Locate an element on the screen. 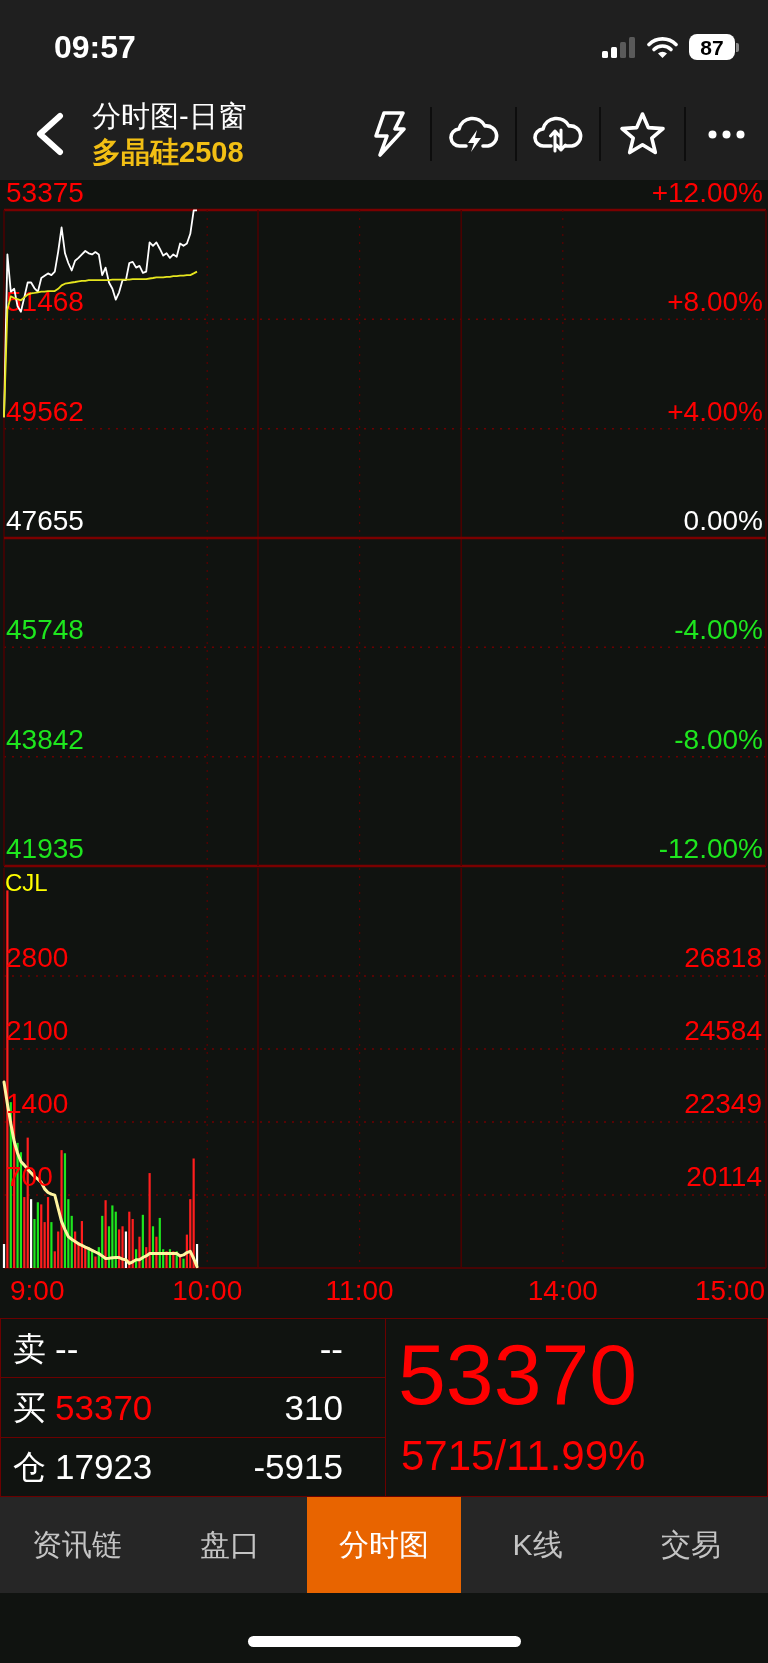 This screenshot has width=768, height=1663. open-interest-axis-label: 24584 is located at coordinates (723, 1030).